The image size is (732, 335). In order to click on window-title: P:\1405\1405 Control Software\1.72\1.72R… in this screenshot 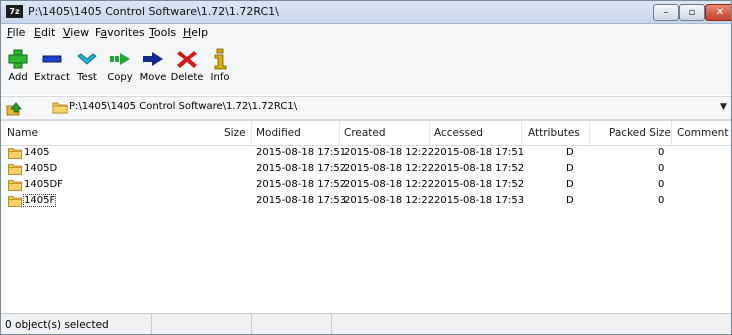, I will do `click(153, 11)`.